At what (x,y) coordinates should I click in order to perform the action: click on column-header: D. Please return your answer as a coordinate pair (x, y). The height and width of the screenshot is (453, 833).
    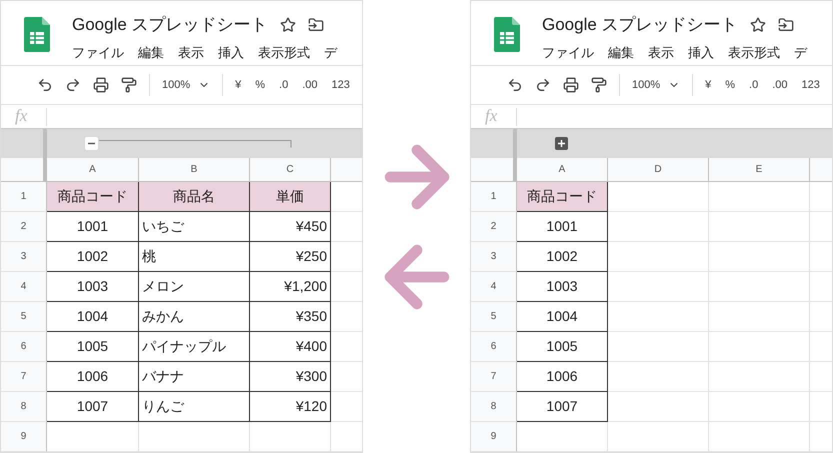
    Looking at the image, I should click on (658, 169).